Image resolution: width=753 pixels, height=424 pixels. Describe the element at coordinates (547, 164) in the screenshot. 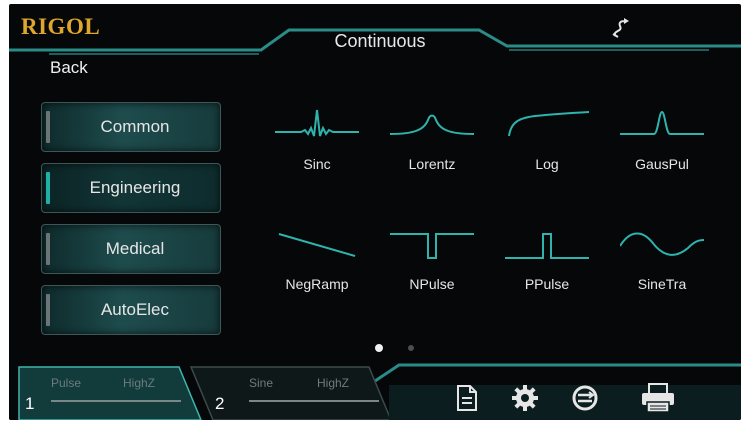

I see `waveform-label: Log` at that location.